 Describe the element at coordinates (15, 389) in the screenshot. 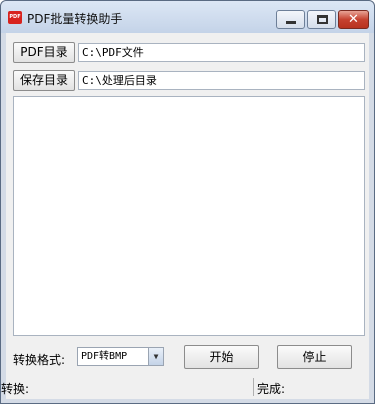

I see `status-converting: 转换:` at that location.